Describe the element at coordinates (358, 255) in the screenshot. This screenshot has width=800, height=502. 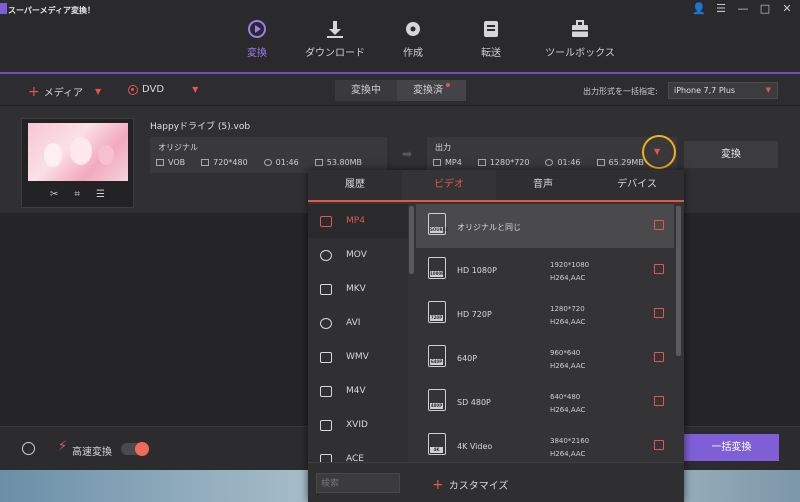
I see `format-item-mov: MOV` at that location.